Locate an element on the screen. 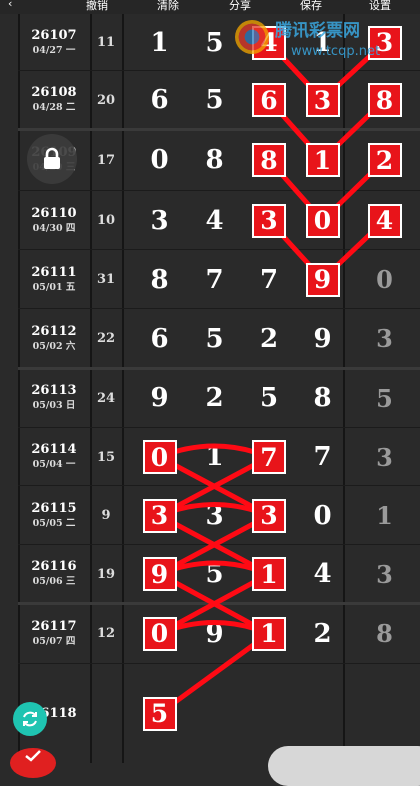 This screenshot has height=786, width=420. watermark-title: 腾讯彩票网 is located at coordinates (317, 31).